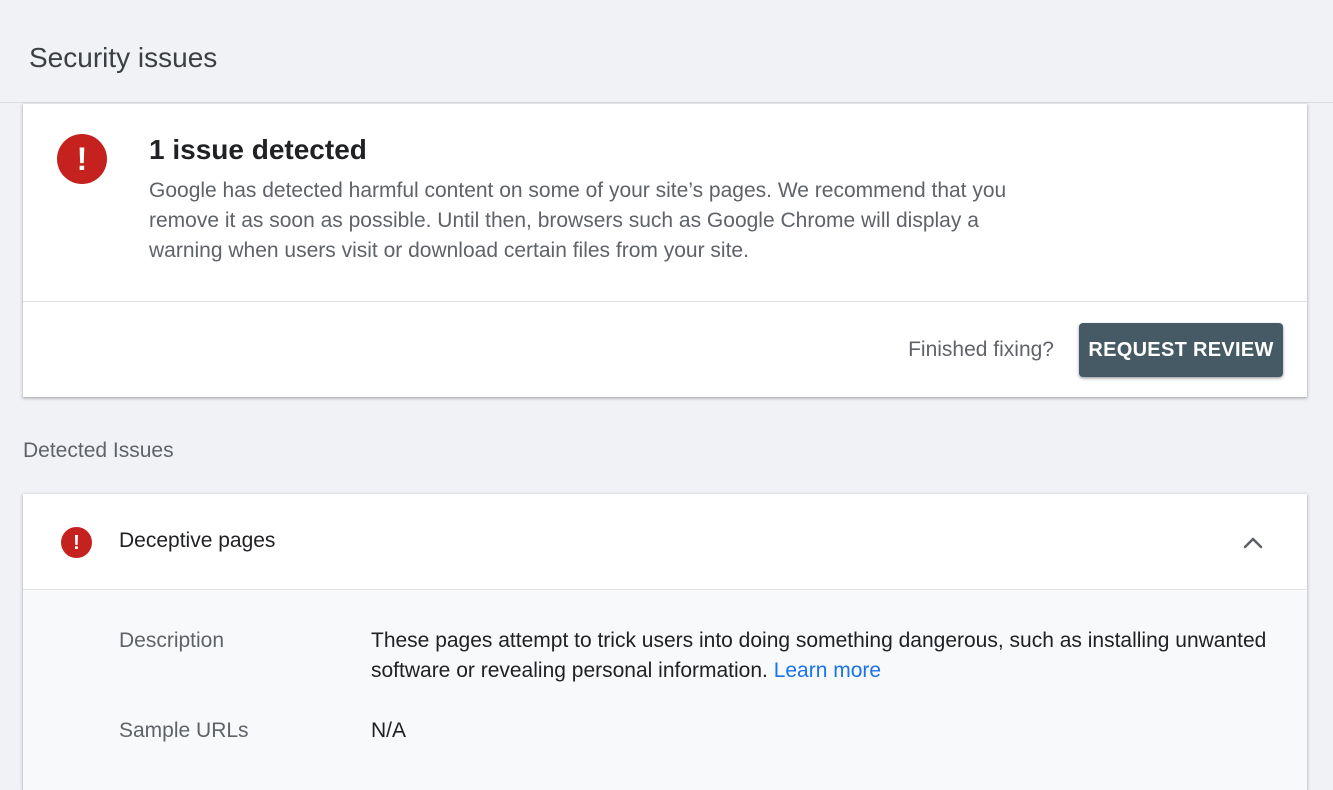 Image resolution: width=1333 pixels, height=790 pixels. Describe the element at coordinates (184, 730) in the screenshot. I see `sample-urls-label: Sample URLs` at that location.